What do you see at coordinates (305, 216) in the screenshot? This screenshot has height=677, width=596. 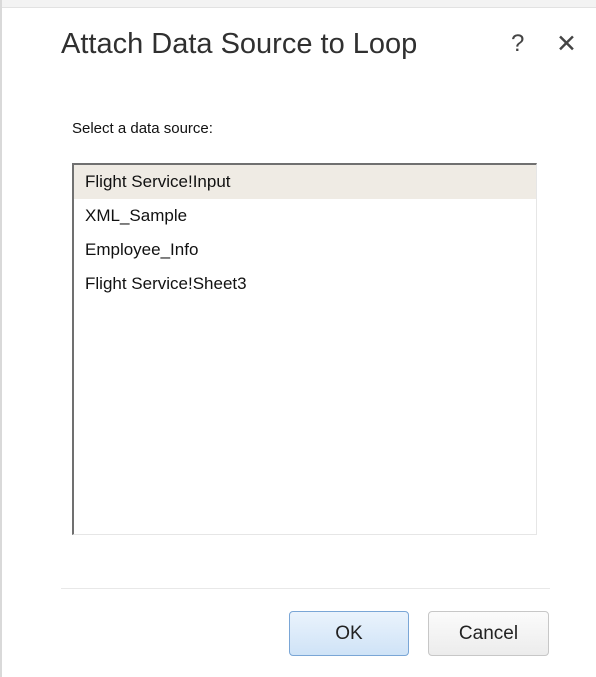 I see `list-item: XML_Sample` at bounding box center [305, 216].